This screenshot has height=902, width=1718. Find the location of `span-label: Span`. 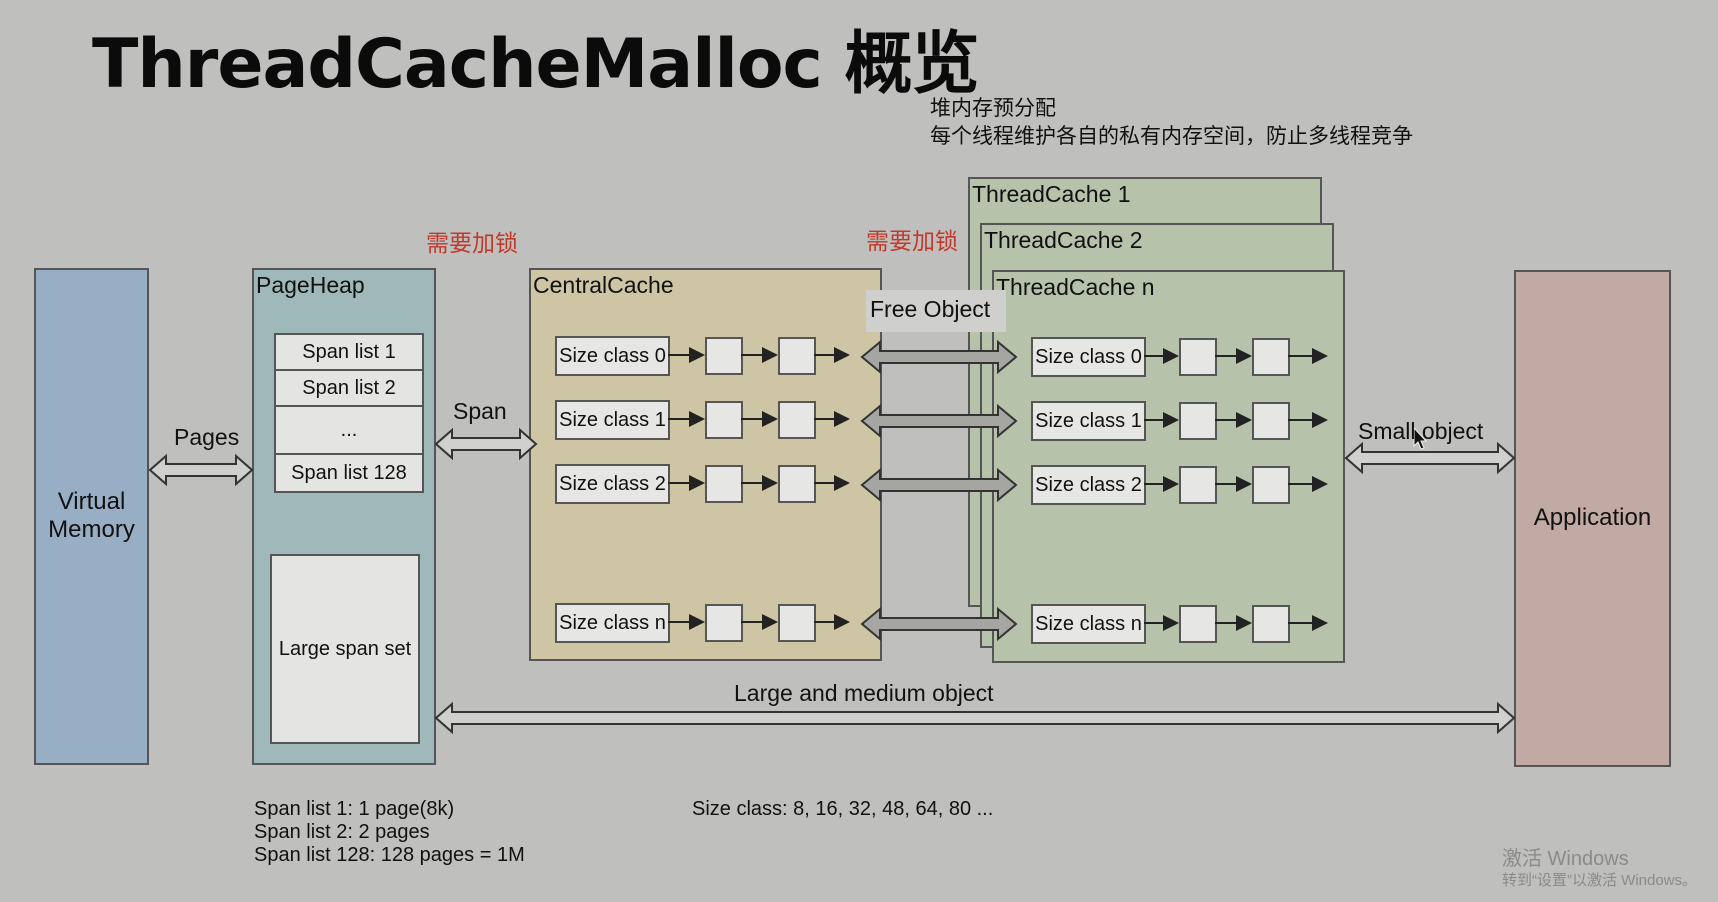

span-label: Span is located at coordinates (480, 411).